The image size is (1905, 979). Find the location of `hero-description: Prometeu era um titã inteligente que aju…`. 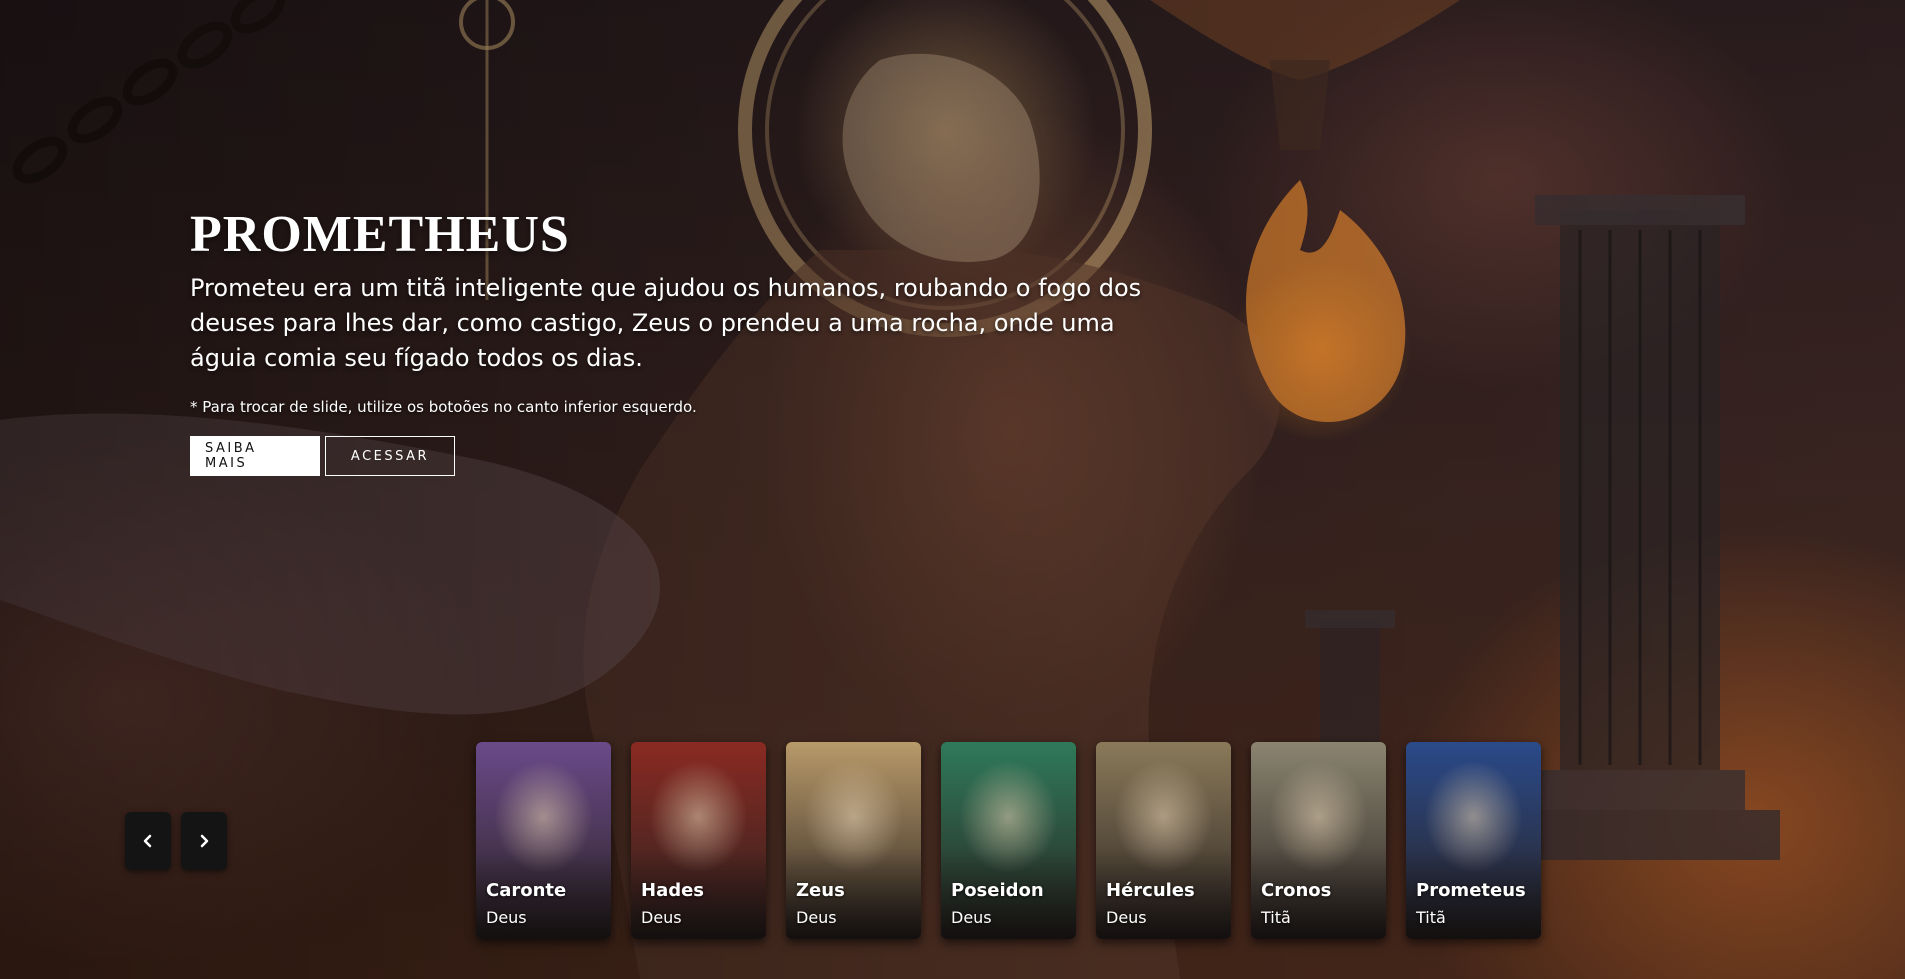

hero-description: Prometeu era um titã inteligente que aju… is located at coordinates (666, 323).